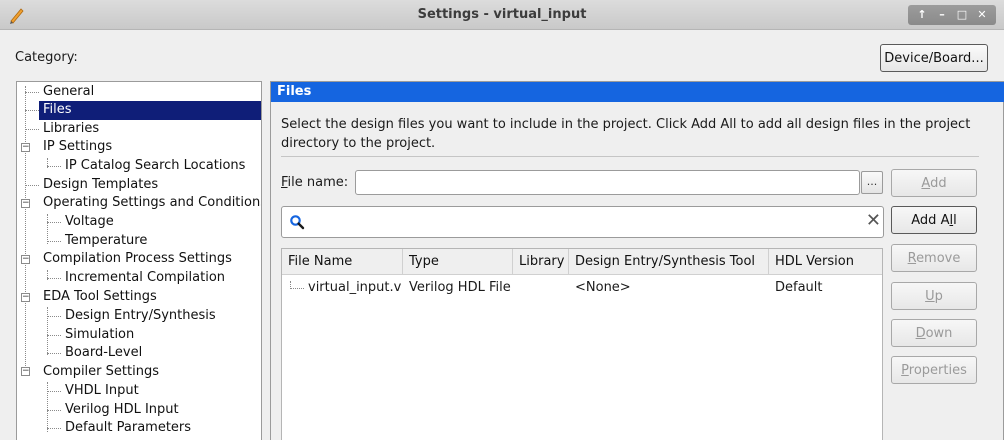  I want to click on cell-hdl-version: Default, so click(799, 287).